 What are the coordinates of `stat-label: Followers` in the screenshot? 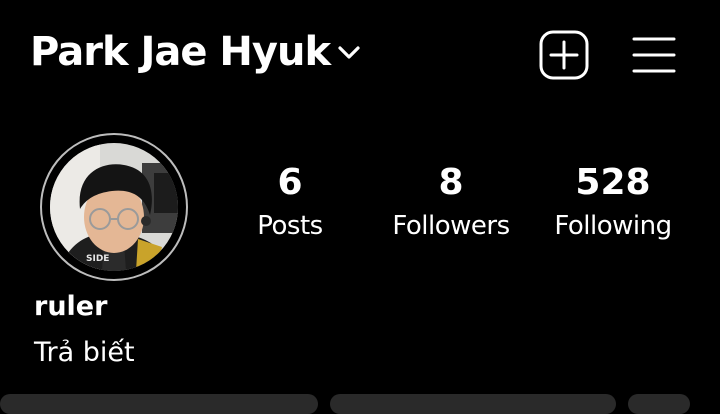 It's located at (451, 226).